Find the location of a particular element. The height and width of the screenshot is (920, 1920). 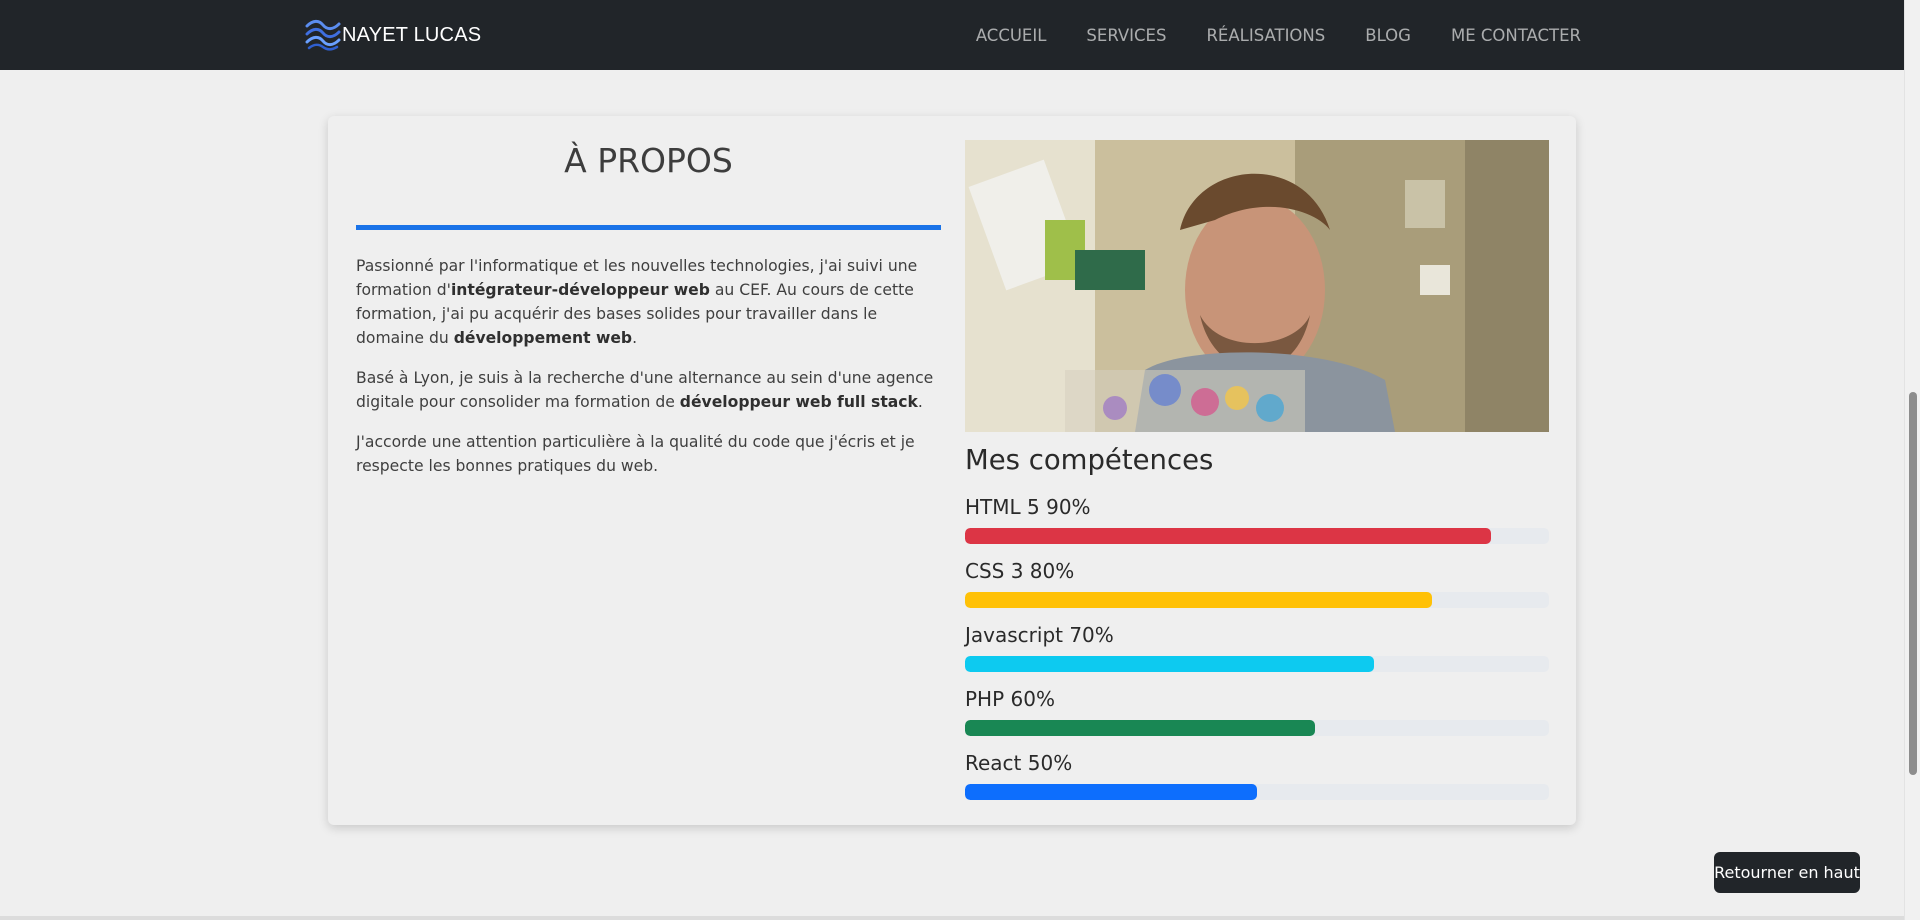

page-scrollbar is located at coordinates (1912, 460).